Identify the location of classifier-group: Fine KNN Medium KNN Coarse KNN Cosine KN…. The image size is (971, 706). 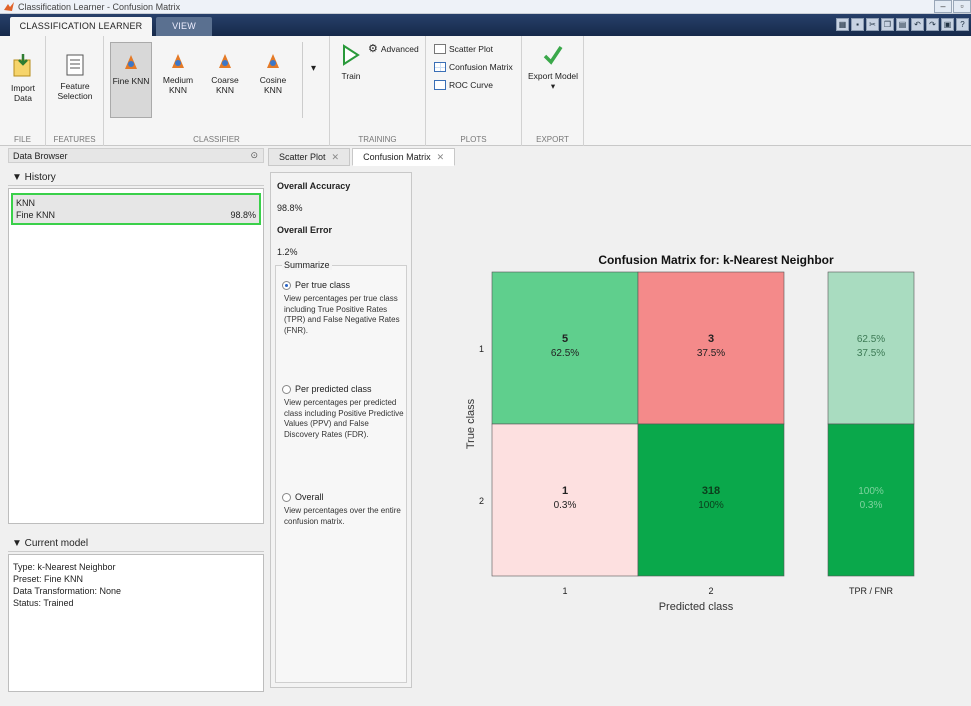
(217, 91).